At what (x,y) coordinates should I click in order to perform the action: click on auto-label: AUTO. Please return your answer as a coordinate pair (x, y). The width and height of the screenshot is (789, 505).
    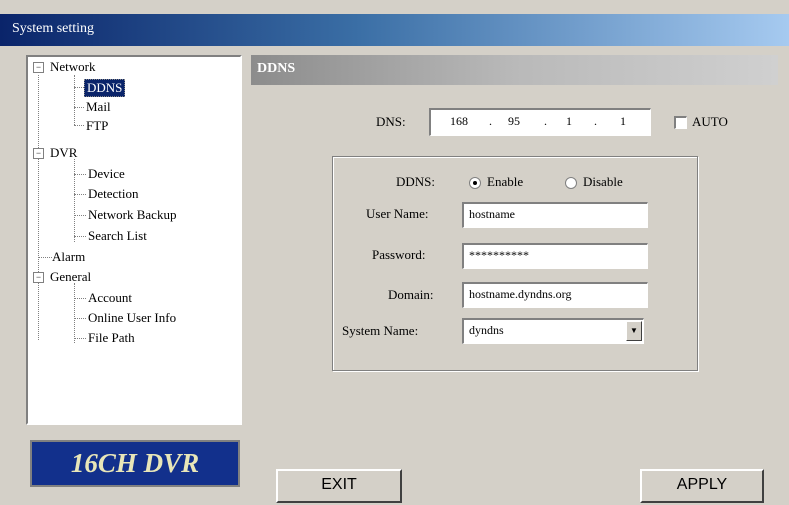
    Looking at the image, I should click on (710, 121).